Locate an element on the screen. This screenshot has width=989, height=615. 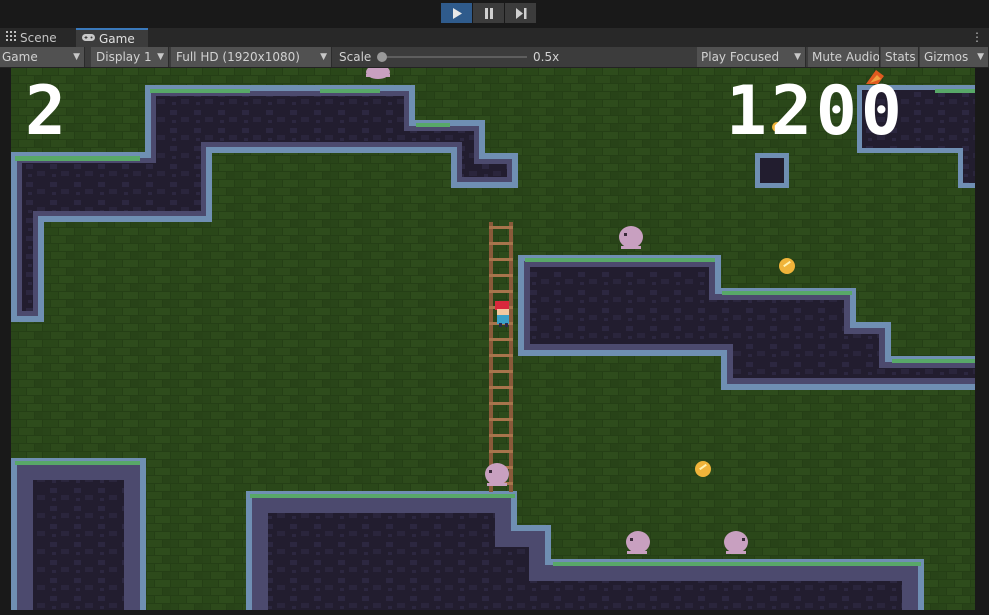
editor-top-bar is located at coordinates (494, 14).